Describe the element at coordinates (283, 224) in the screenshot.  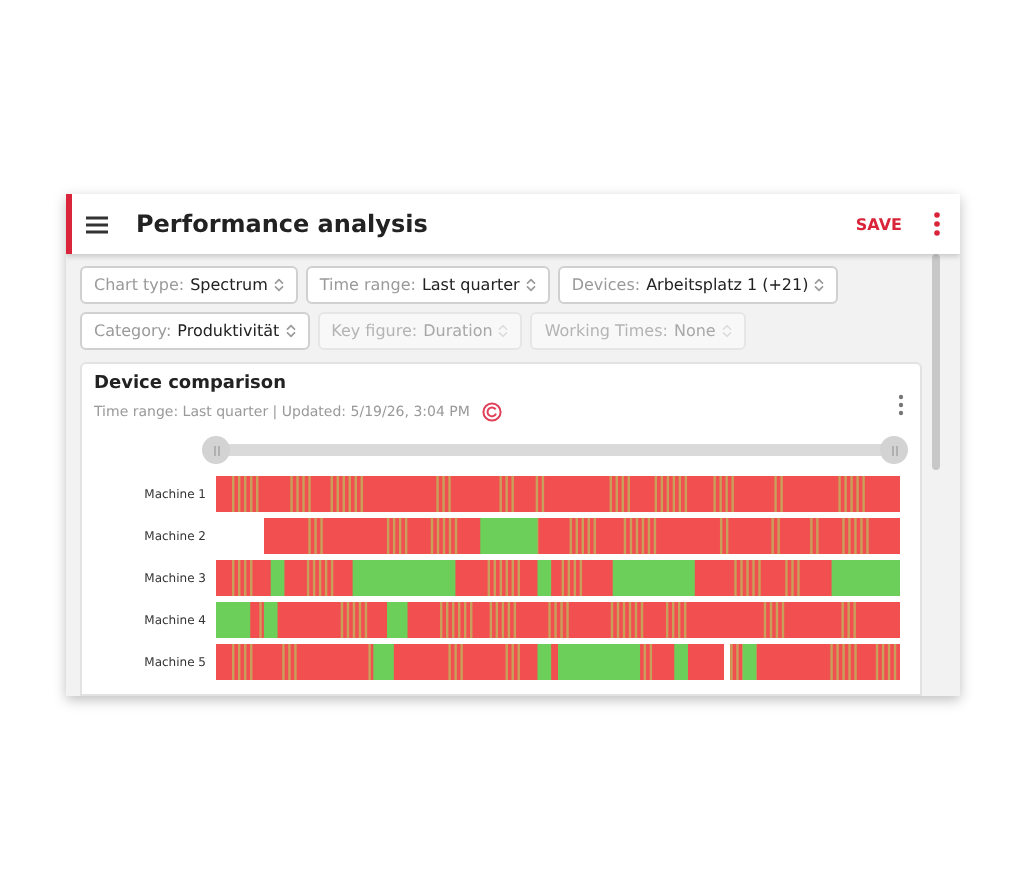
I see `page-title: Performance analysis` at that location.